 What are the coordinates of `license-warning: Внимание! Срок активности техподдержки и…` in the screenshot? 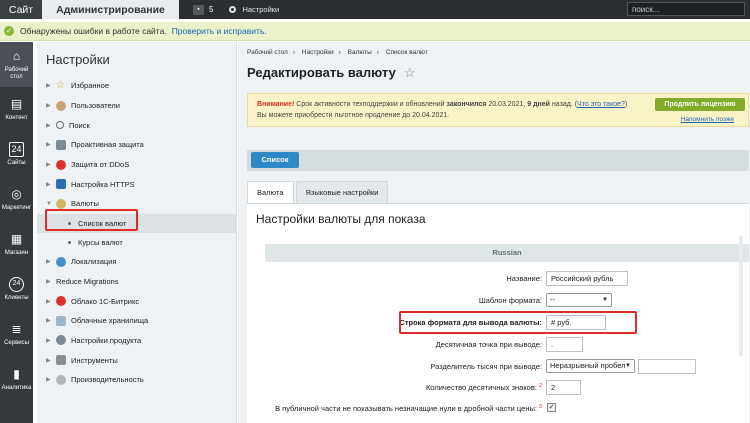 It's located at (498, 110).